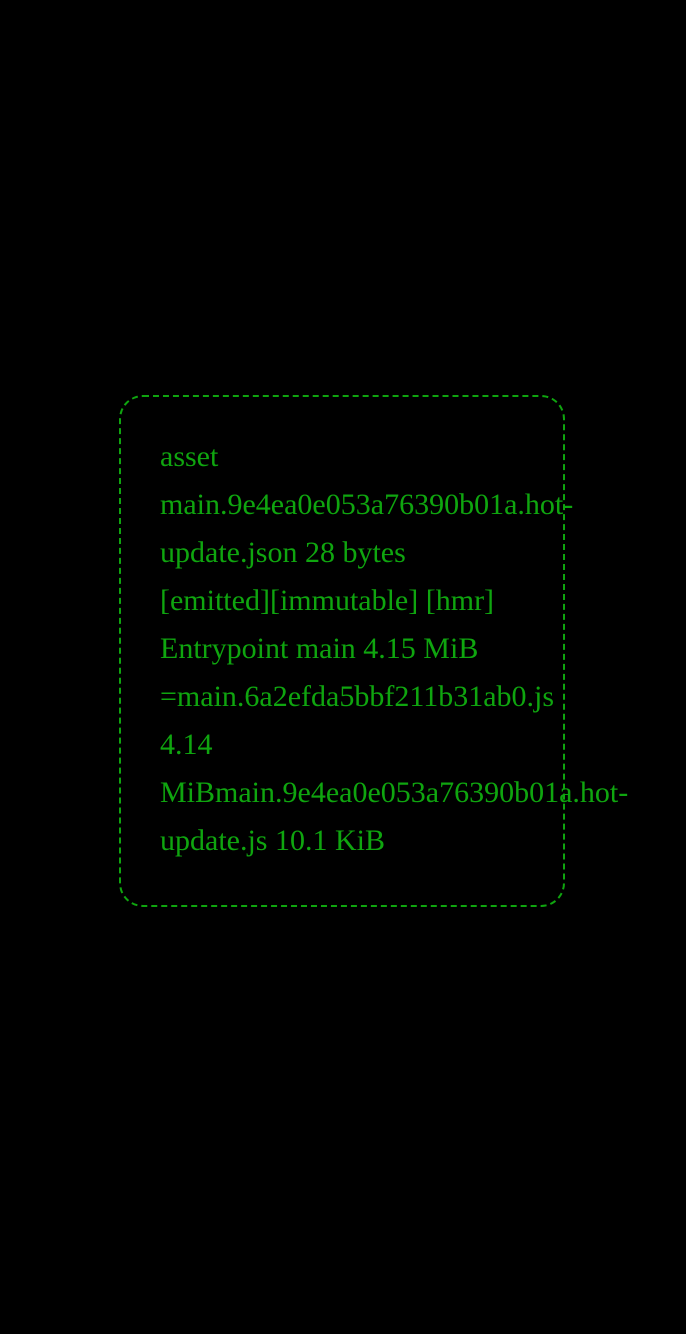 This screenshot has height=1334, width=686. What do you see at coordinates (283, 552) in the screenshot?
I see `log-line: update.json 28 bytes` at bounding box center [283, 552].